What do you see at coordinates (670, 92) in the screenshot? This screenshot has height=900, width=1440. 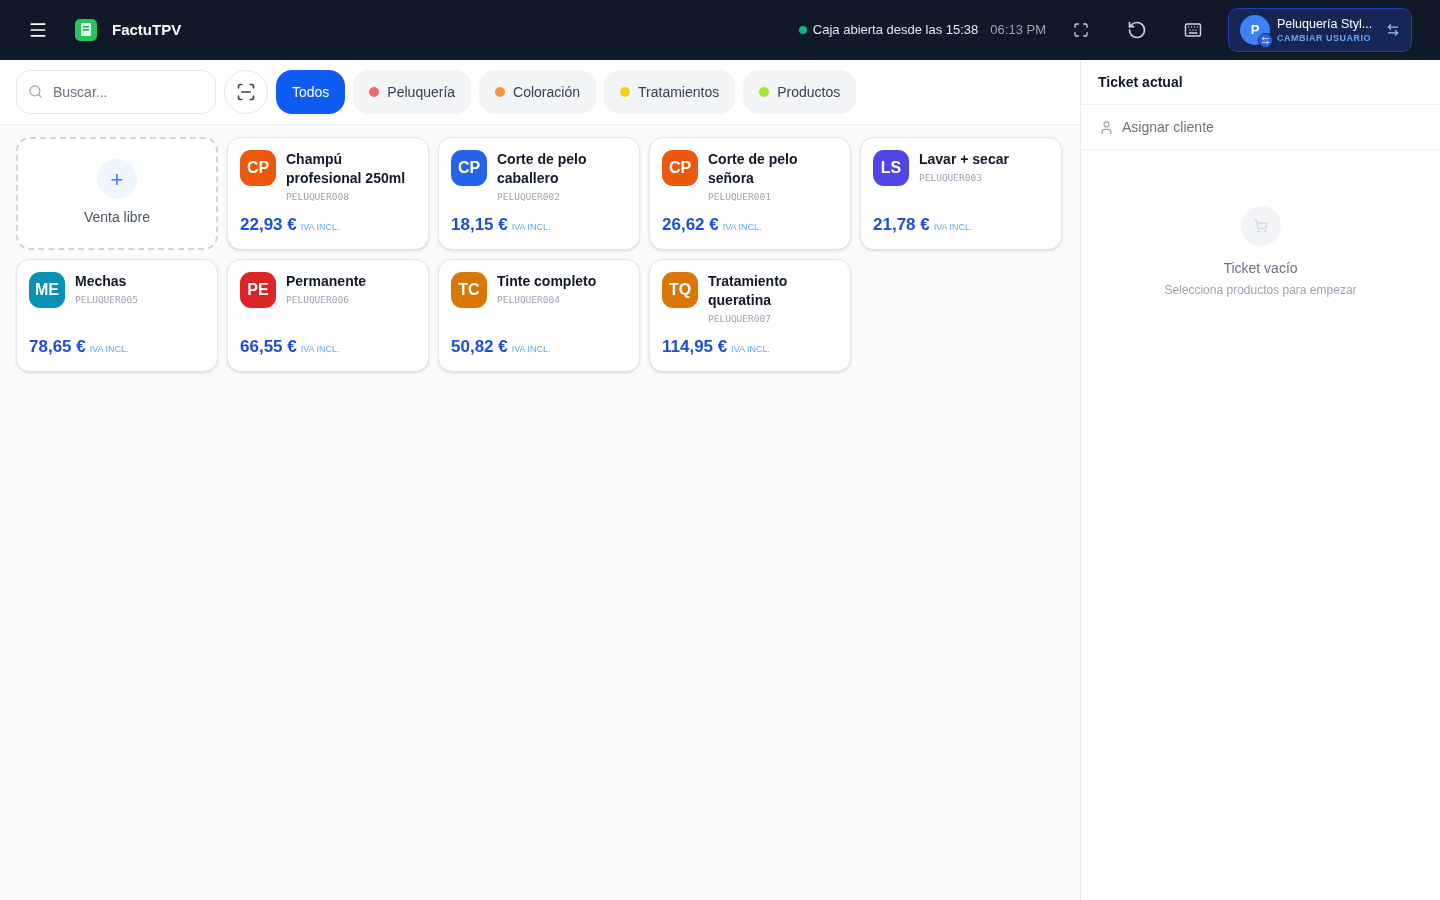 I see `category-tab: Tratamientos` at bounding box center [670, 92].